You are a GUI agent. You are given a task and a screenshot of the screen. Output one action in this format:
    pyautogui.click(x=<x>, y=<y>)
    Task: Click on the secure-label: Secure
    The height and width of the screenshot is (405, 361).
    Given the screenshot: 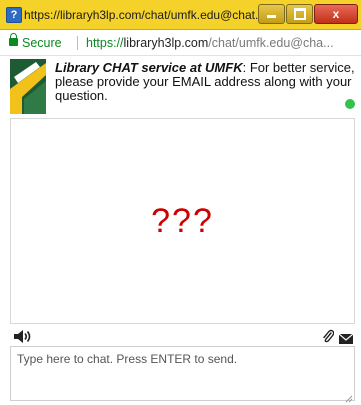 What is the action you would take?
    pyautogui.click(x=42, y=43)
    